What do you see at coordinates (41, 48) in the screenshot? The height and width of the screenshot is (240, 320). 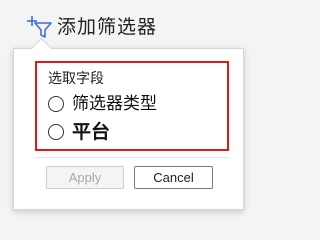 I see `popup-caret` at bounding box center [41, 48].